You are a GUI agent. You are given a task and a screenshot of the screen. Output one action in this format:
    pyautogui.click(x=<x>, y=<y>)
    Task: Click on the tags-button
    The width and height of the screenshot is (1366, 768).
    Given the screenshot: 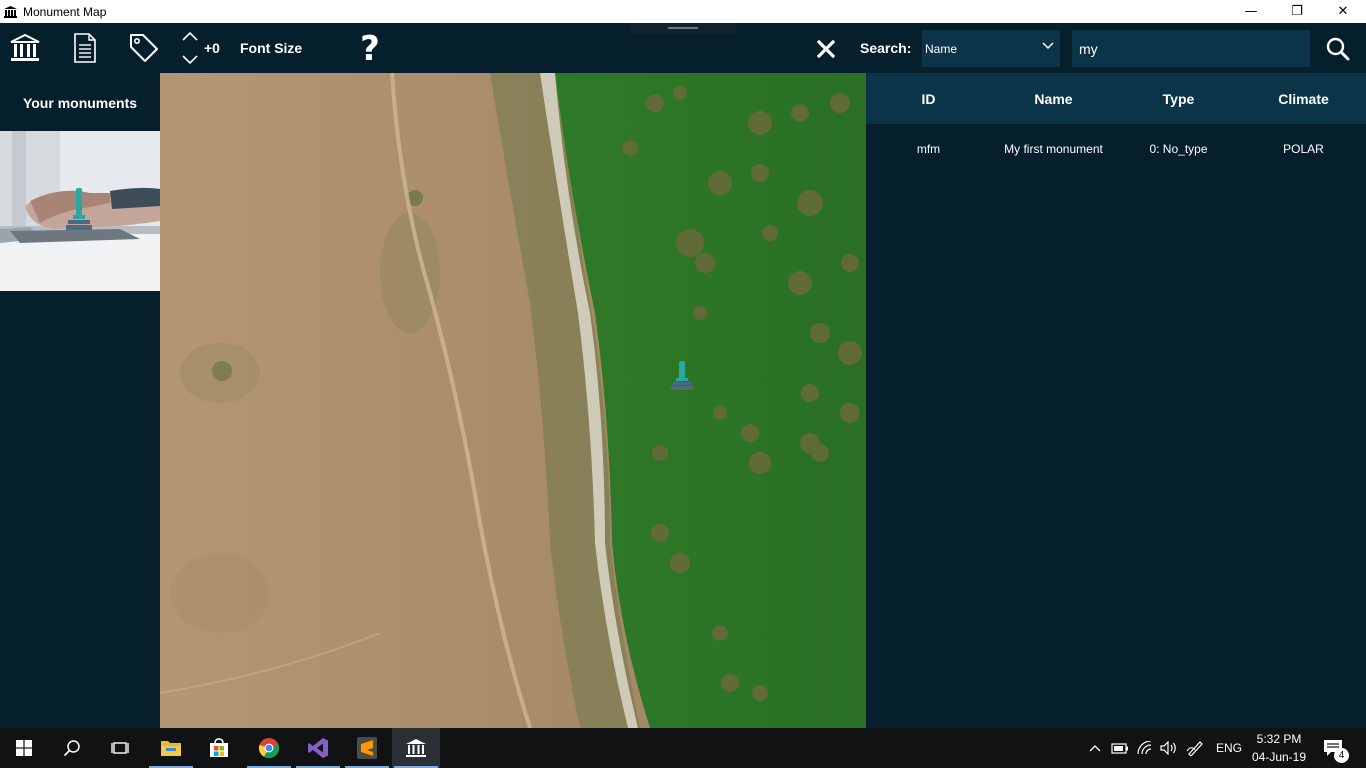 What is the action you would take?
    pyautogui.click(x=144, y=48)
    